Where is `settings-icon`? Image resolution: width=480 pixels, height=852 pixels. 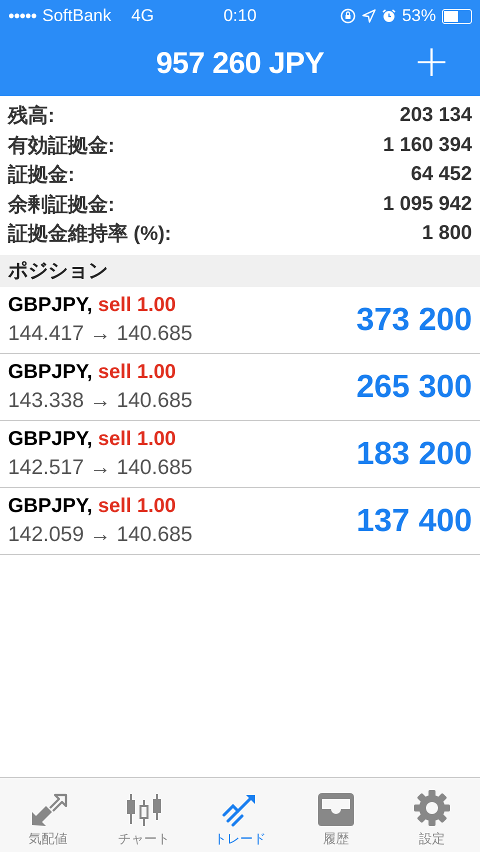 settings-icon is located at coordinates (432, 808).